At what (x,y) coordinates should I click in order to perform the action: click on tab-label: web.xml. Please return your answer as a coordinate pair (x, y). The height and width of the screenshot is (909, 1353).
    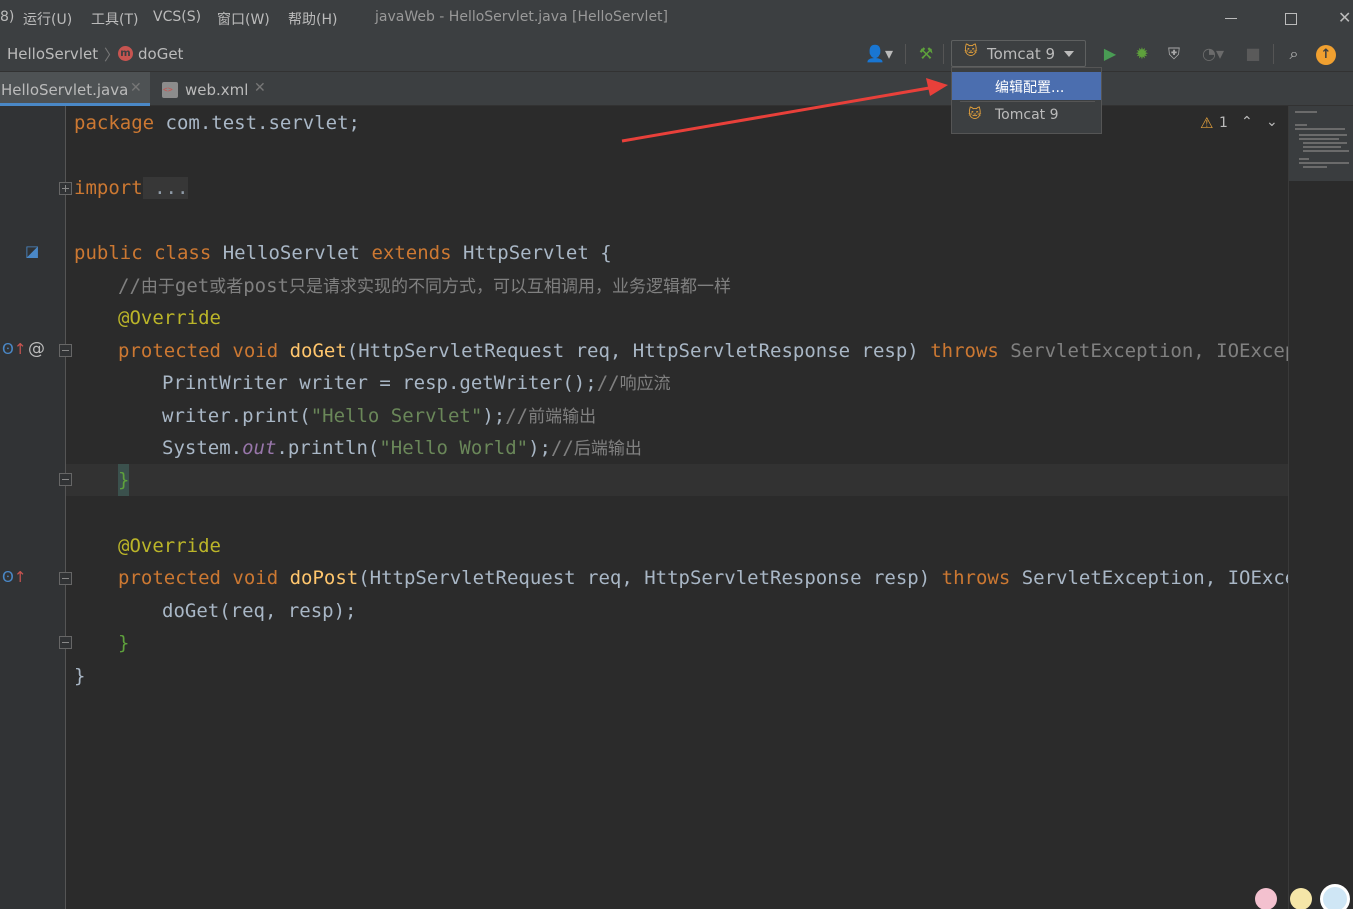
    Looking at the image, I should click on (217, 90).